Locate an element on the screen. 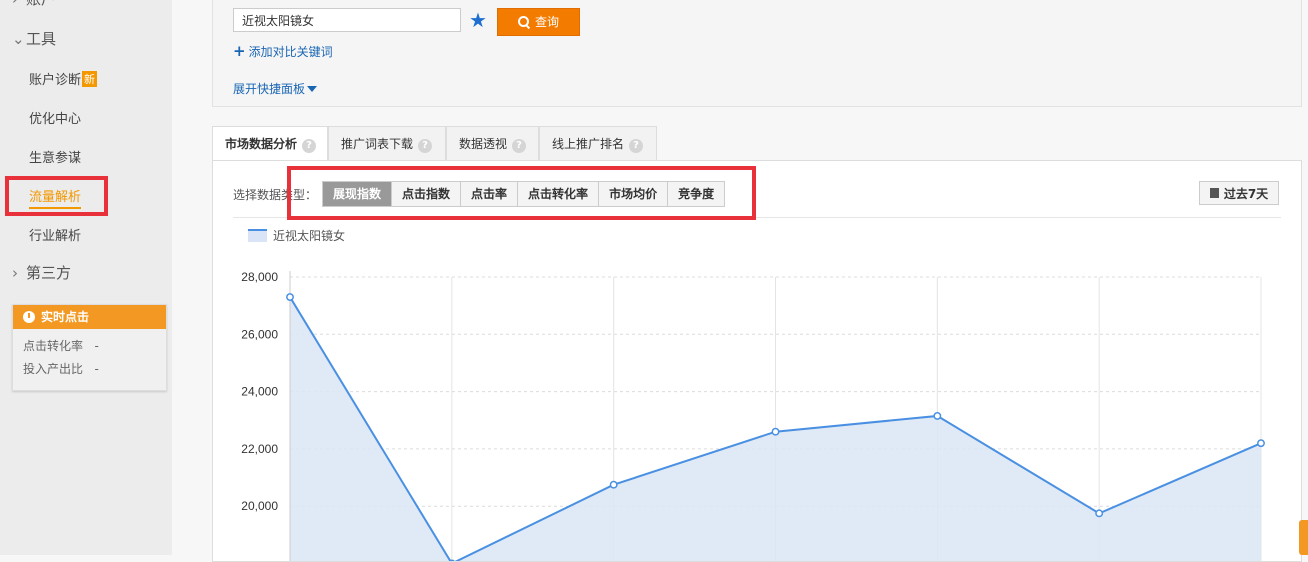 The image size is (1308, 562). star-icon: ★ is located at coordinates (478, 20).